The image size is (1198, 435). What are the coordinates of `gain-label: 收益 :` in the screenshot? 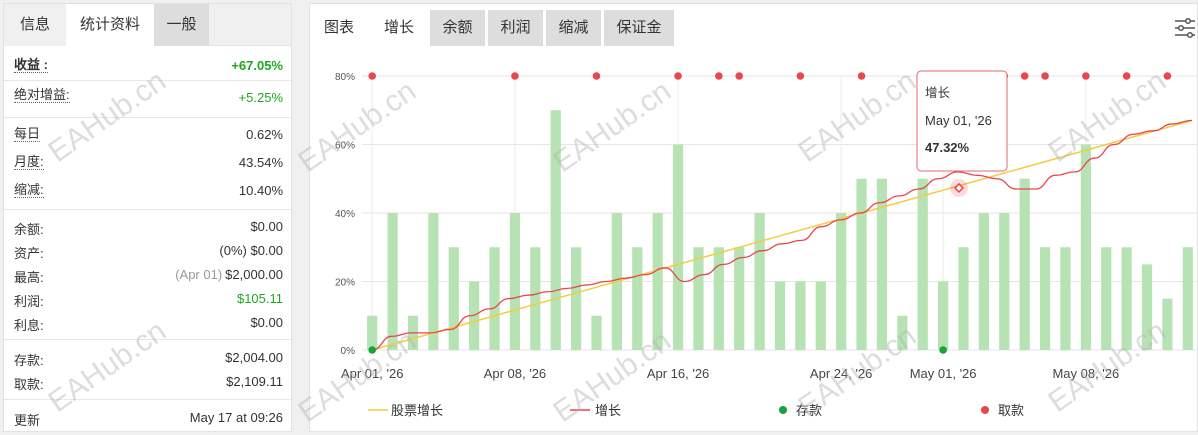 It's located at (31, 65).